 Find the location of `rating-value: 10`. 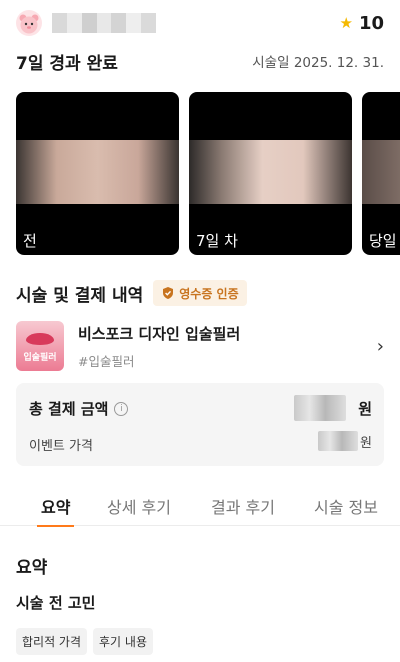

rating-value: 10 is located at coordinates (371, 23).